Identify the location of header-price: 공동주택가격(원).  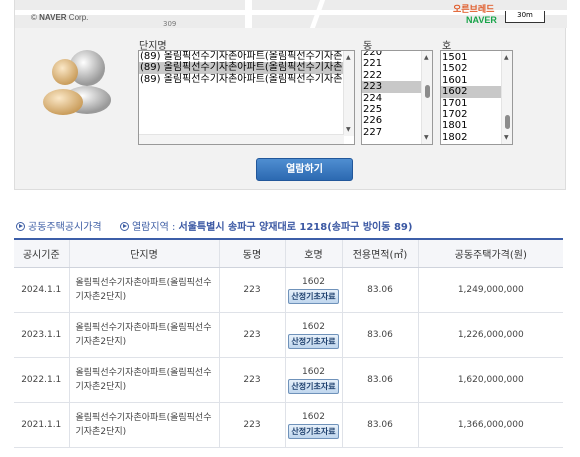
(490, 254).